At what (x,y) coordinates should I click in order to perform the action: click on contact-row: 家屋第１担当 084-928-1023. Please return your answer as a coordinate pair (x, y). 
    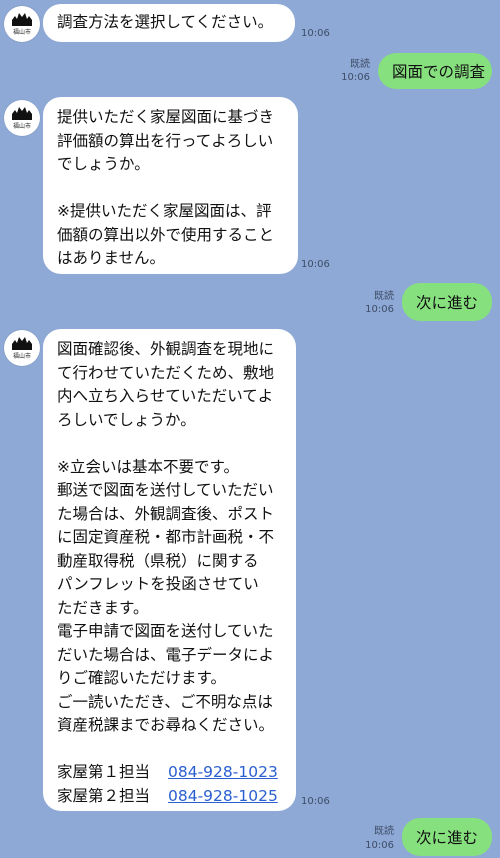
    Looking at the image, I should click on (169, 773).